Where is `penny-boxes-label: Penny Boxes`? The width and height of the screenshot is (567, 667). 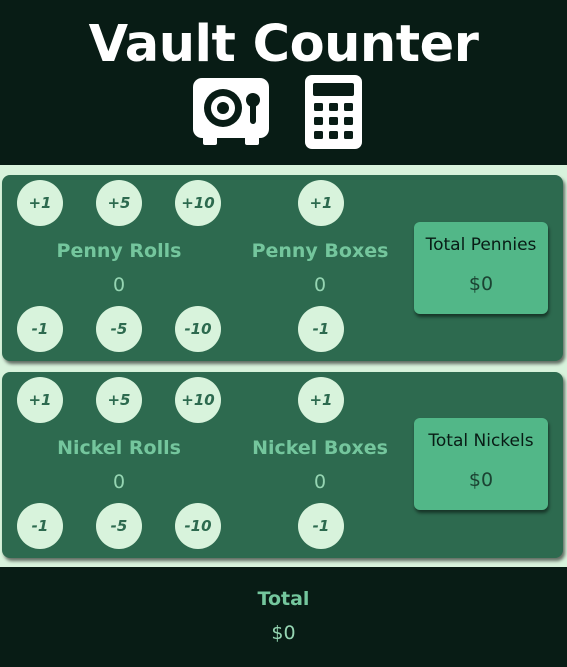 penny-boxes-label: Penny Boxes is located at coordinates (320, 251).